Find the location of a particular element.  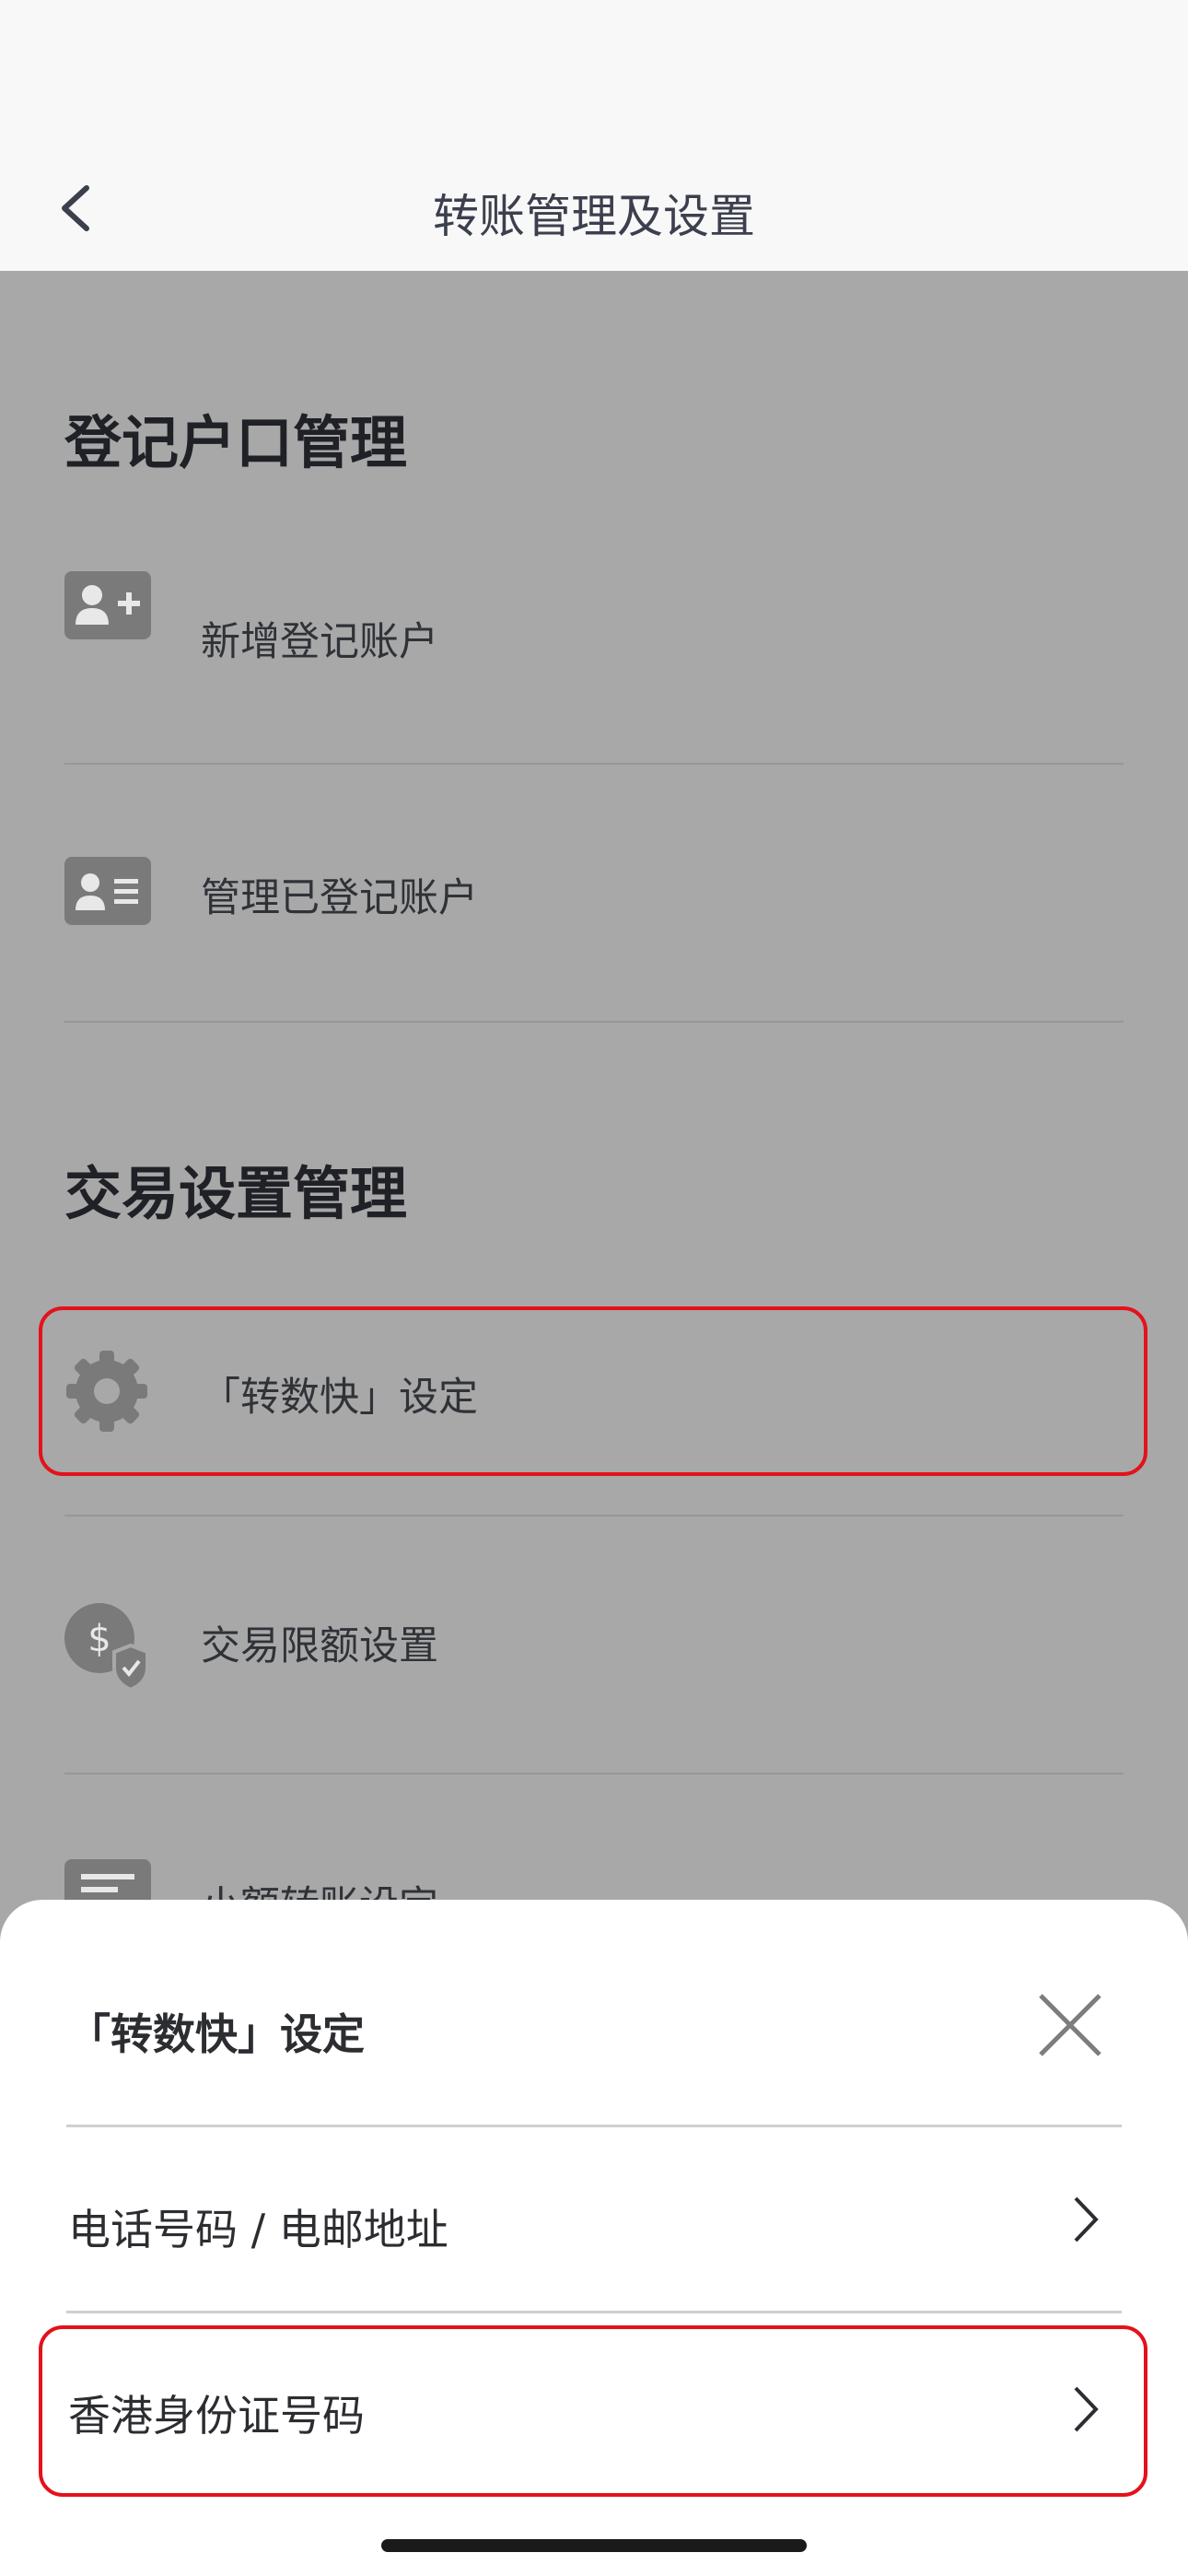

section-title-transaction-settings: 交易设置管理 is located at coordinates (236, 1193).